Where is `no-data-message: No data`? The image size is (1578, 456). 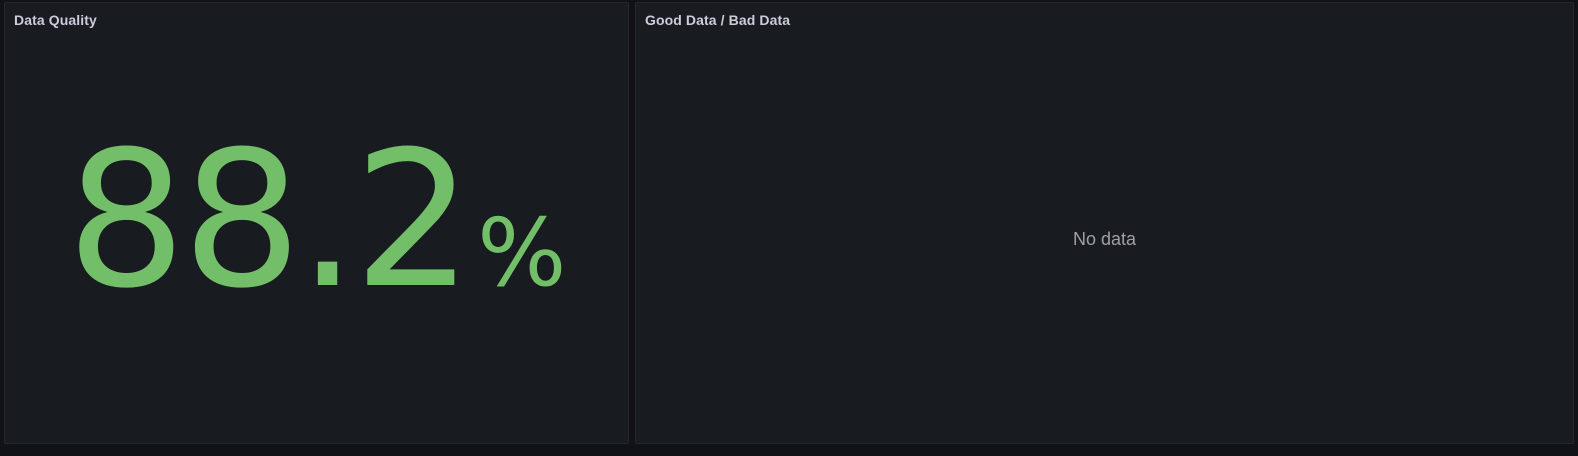 no-data-message: No data is located at coordinates (1104, 239).